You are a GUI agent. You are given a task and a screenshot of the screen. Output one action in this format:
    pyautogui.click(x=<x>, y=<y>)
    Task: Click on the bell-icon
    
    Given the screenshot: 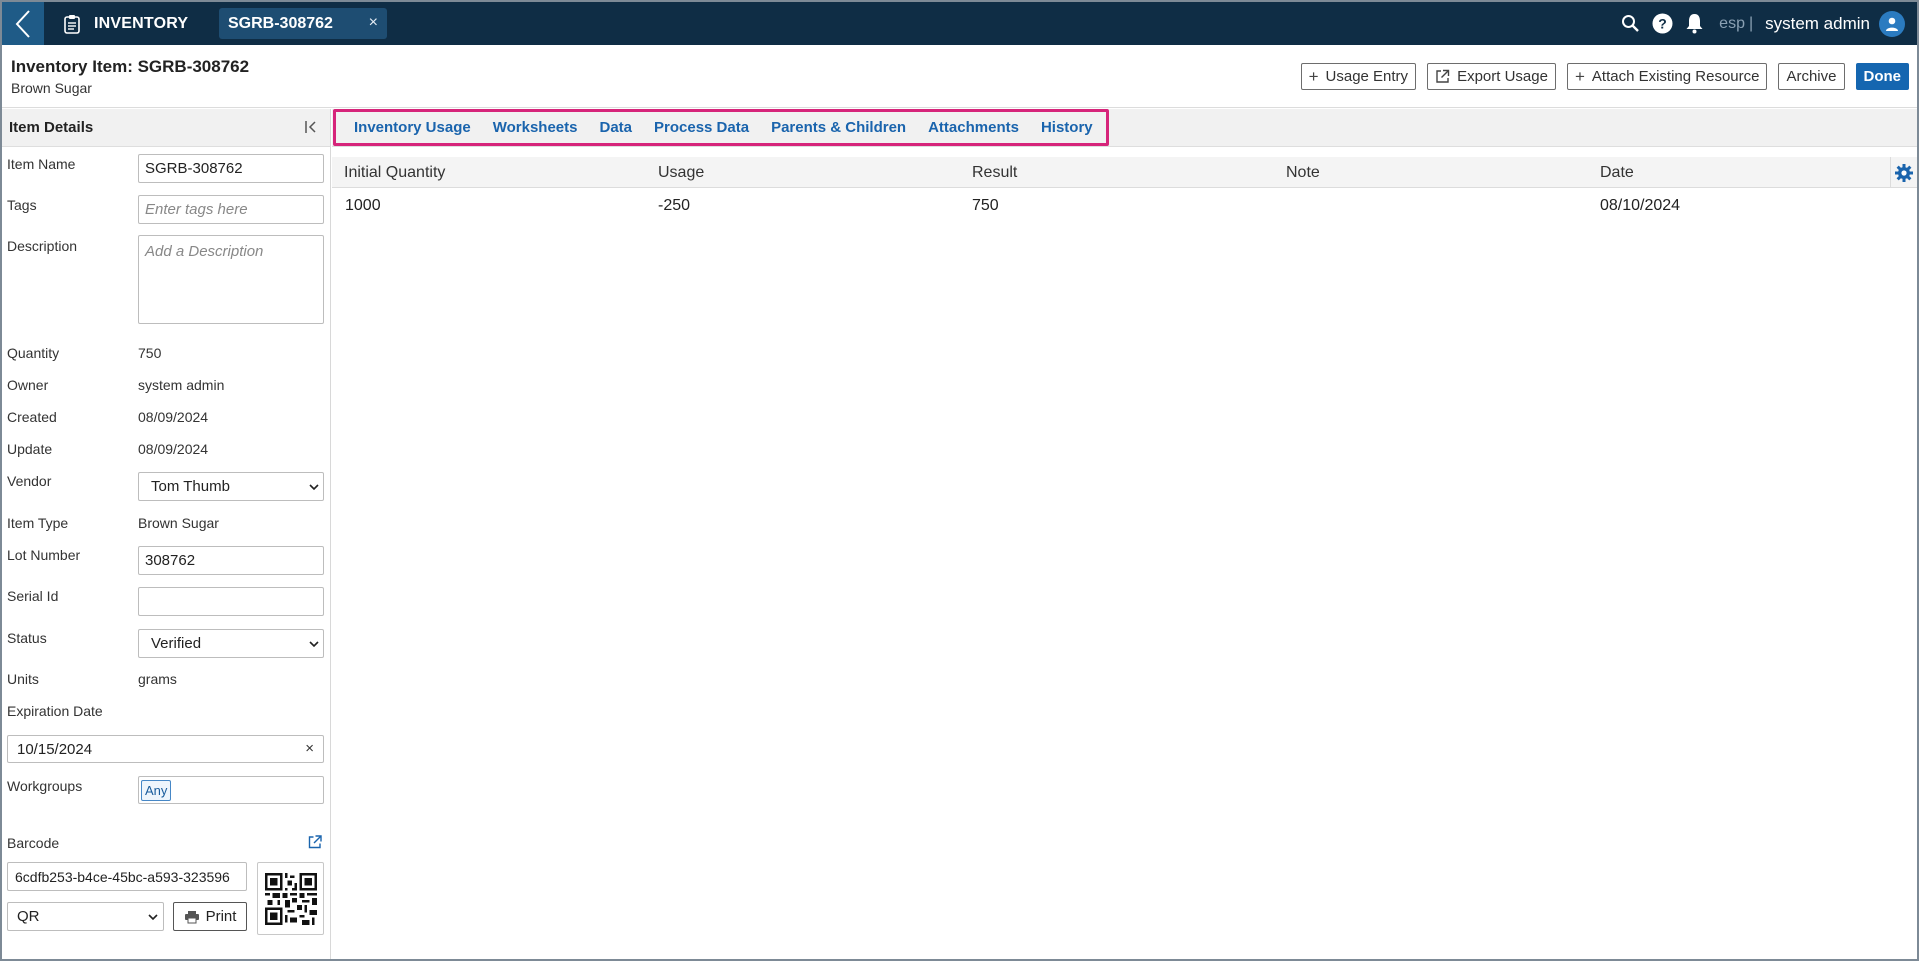 What is the action you would take?
    pyautogui.click(x=1694, y=24)
    